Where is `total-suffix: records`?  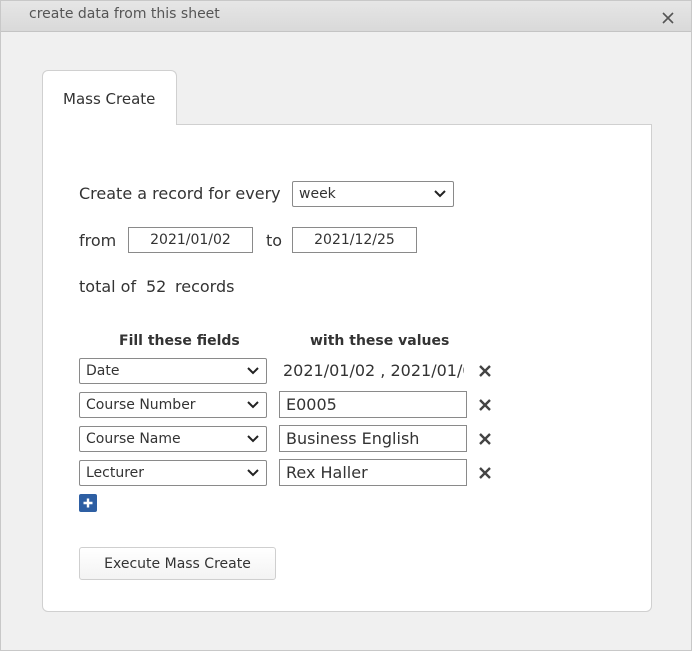
total-suffix: records is located at coordinates (205, 286).